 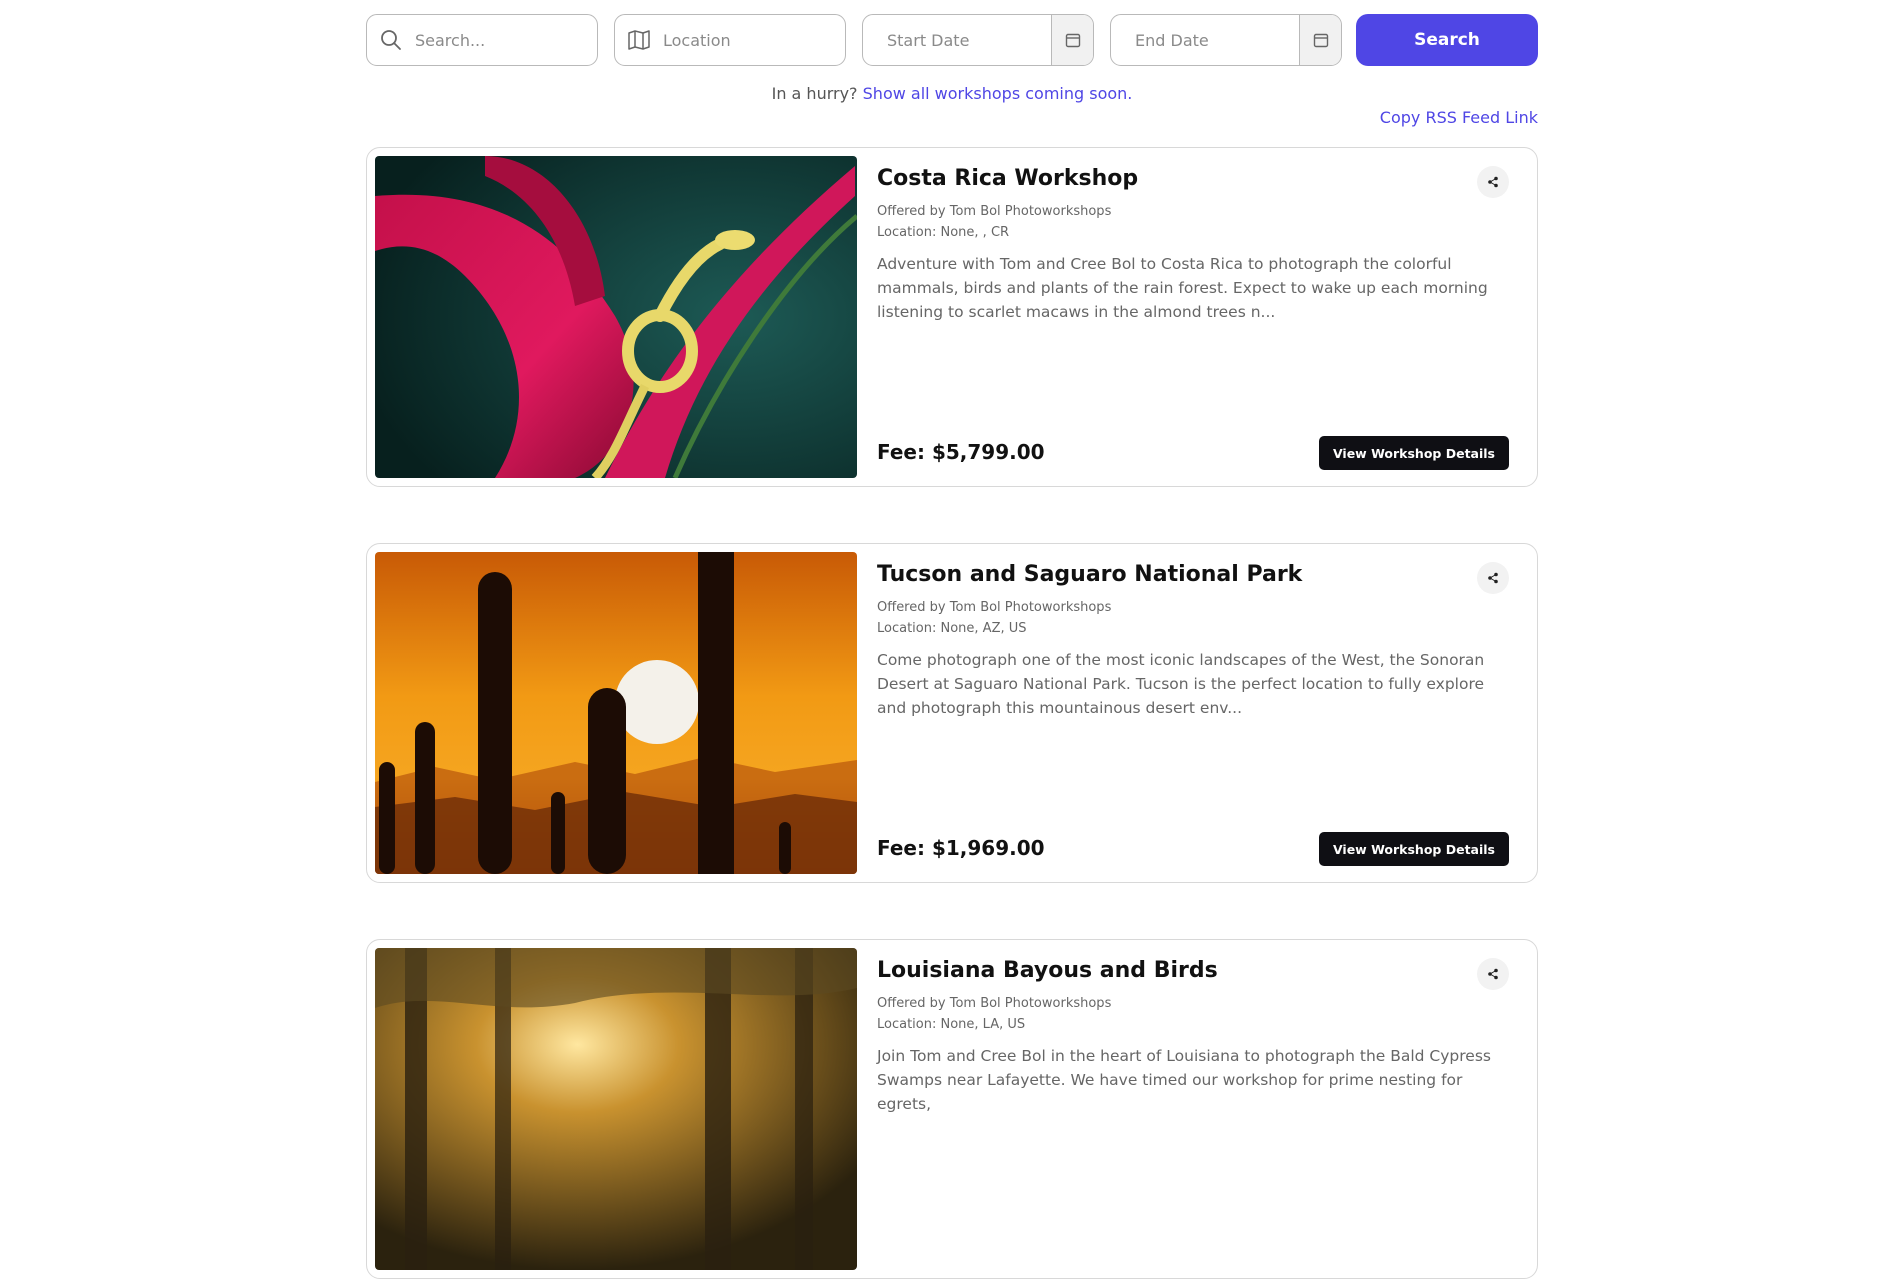 What do you see at coordinates (1007, 178) in the screenshot?
I see `workshop-title: Costa Rica Workshop` at bounding box center [1007, 178].